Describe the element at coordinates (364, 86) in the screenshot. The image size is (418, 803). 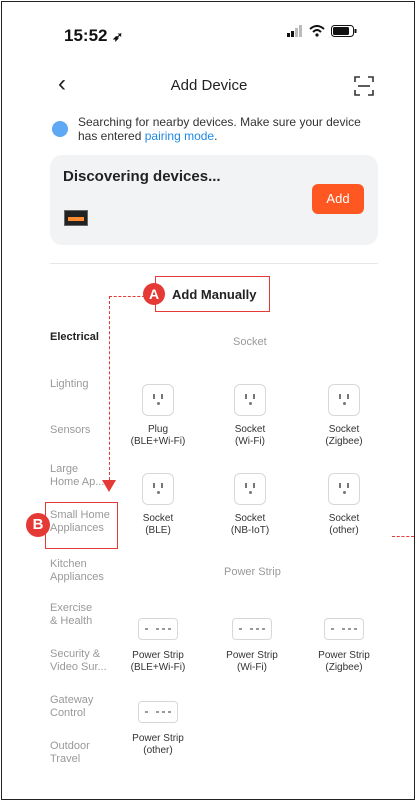
I see `scan-icon` at that location.